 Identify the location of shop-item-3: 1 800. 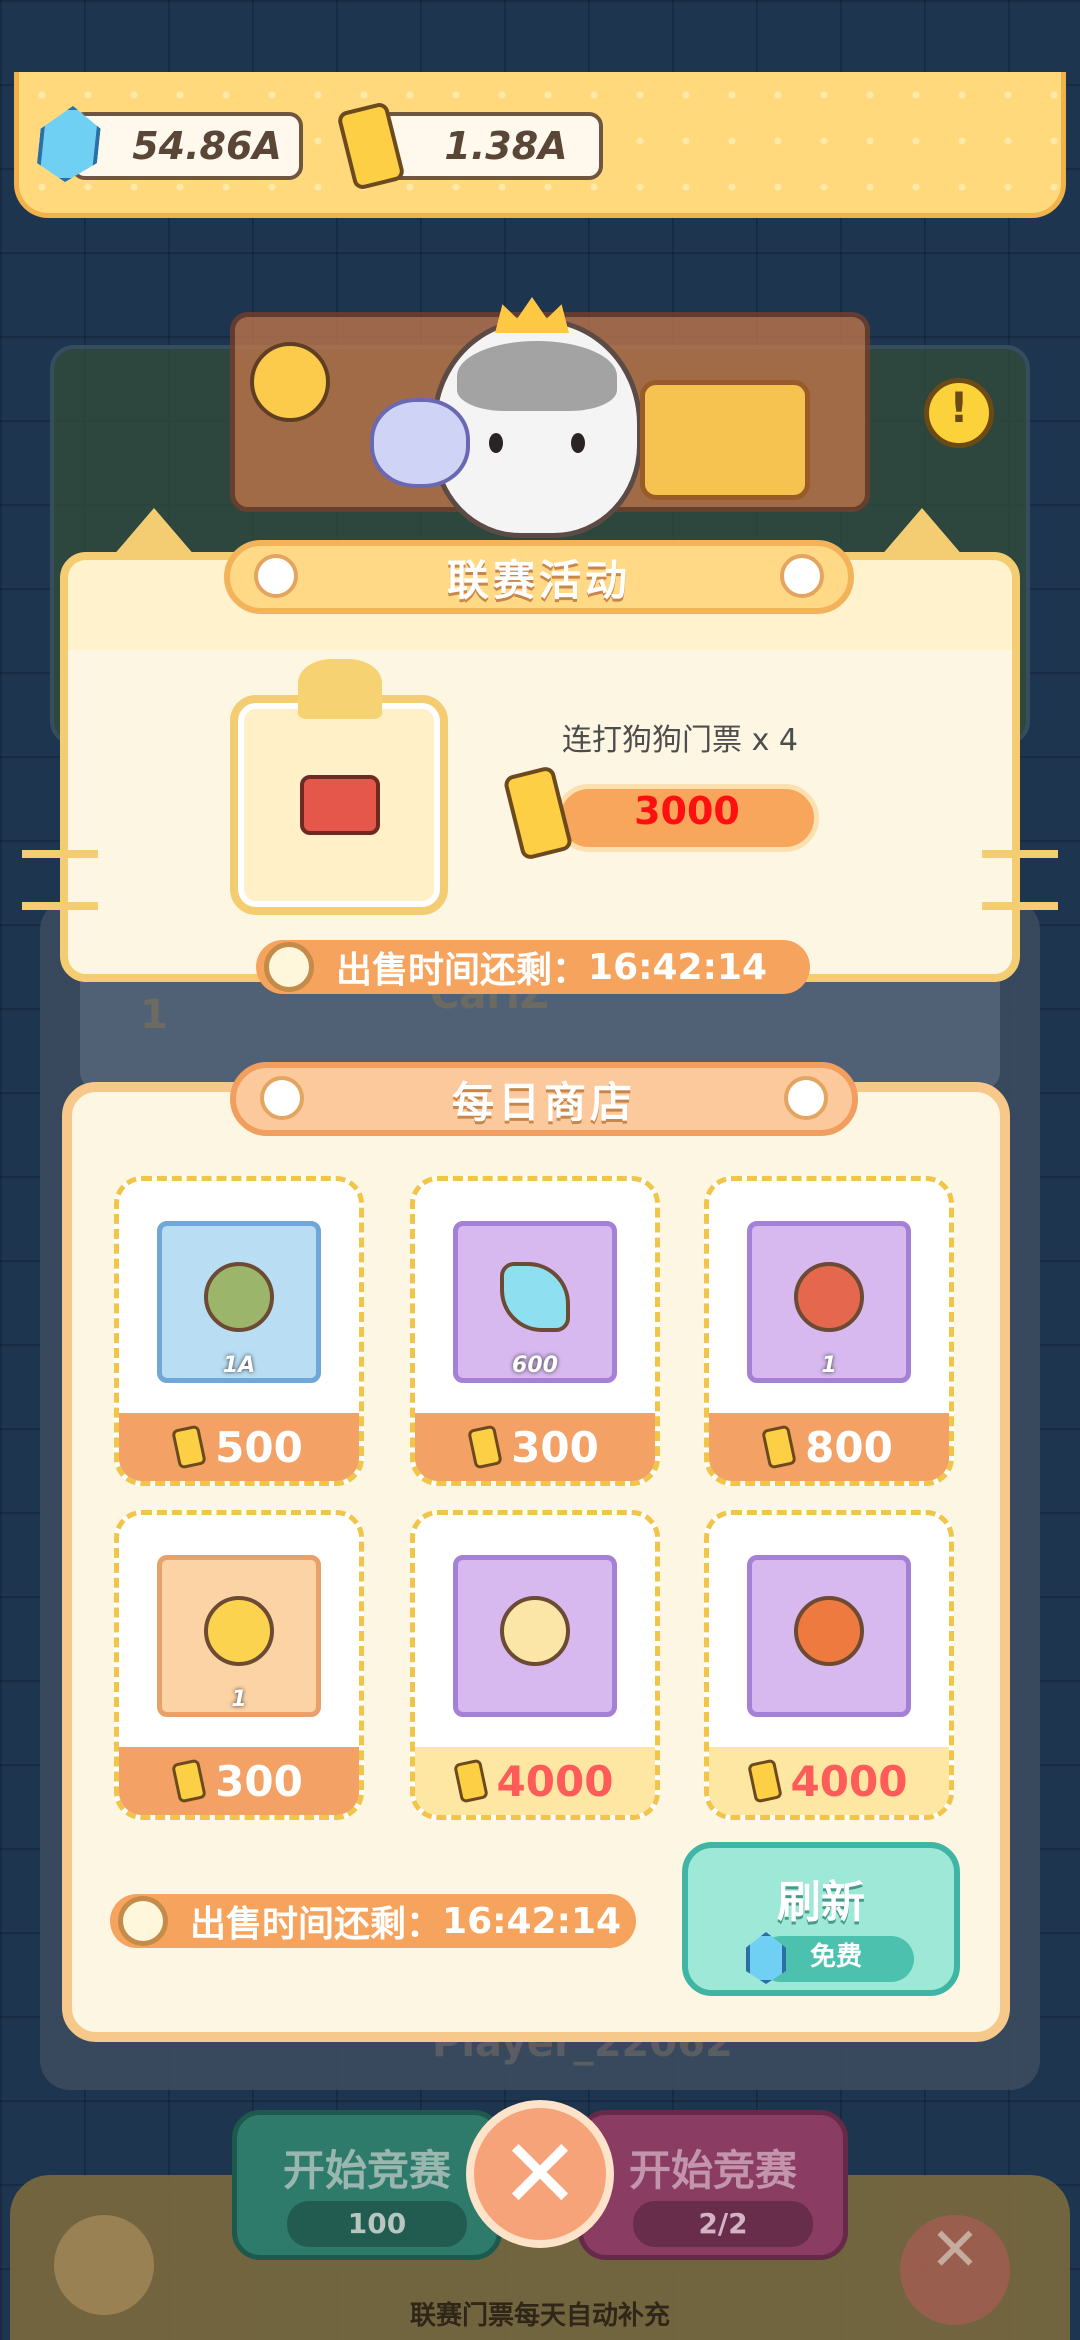
(829, 1331).